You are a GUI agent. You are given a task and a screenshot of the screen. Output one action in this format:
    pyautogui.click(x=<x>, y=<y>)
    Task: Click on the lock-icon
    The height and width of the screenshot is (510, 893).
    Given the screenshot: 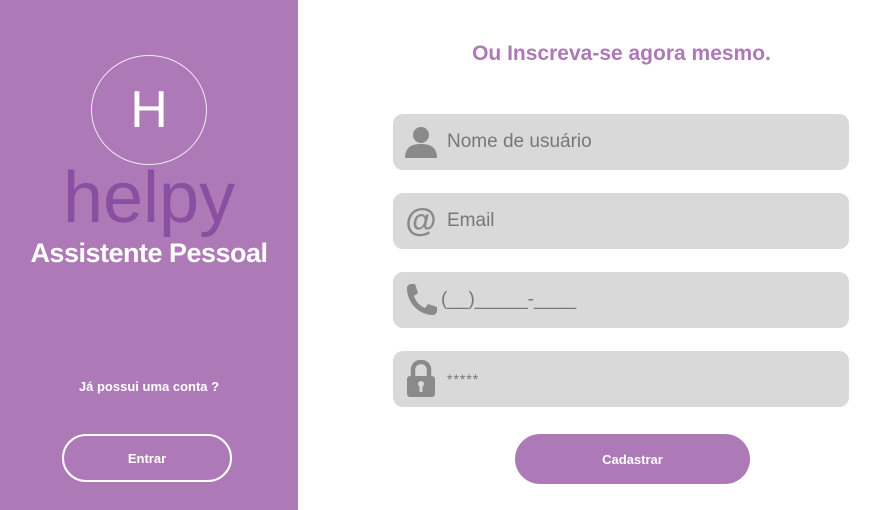 What is the action you would take?
    pyautogui.click(x=421, y=378)
    